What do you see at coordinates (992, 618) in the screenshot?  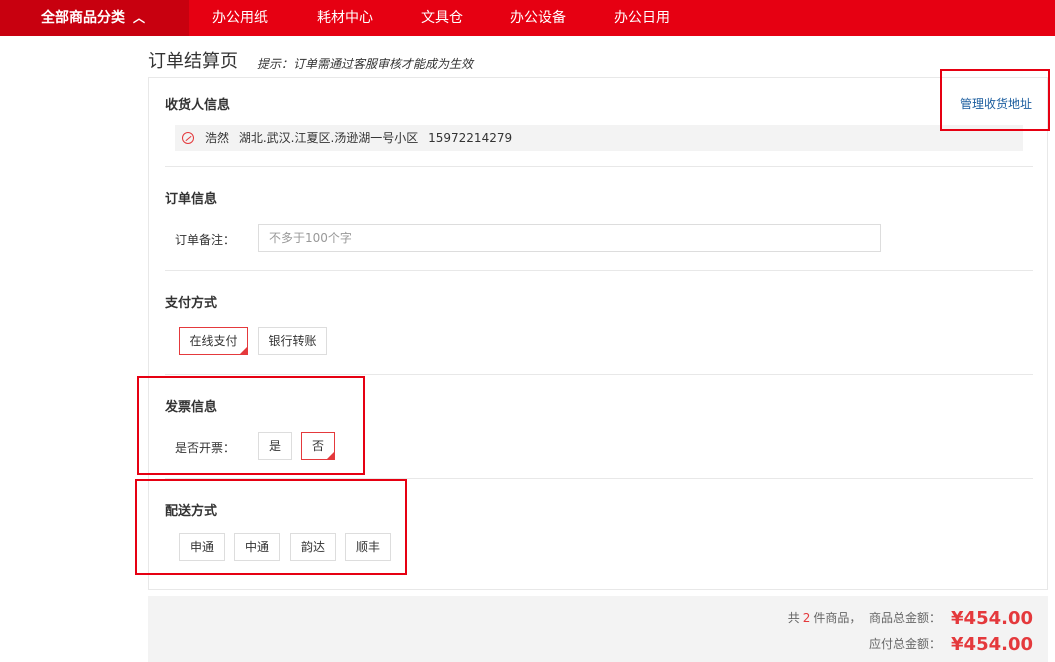 I see `goods-total-amount: ¥454.00` at bounding box center [992, 618].